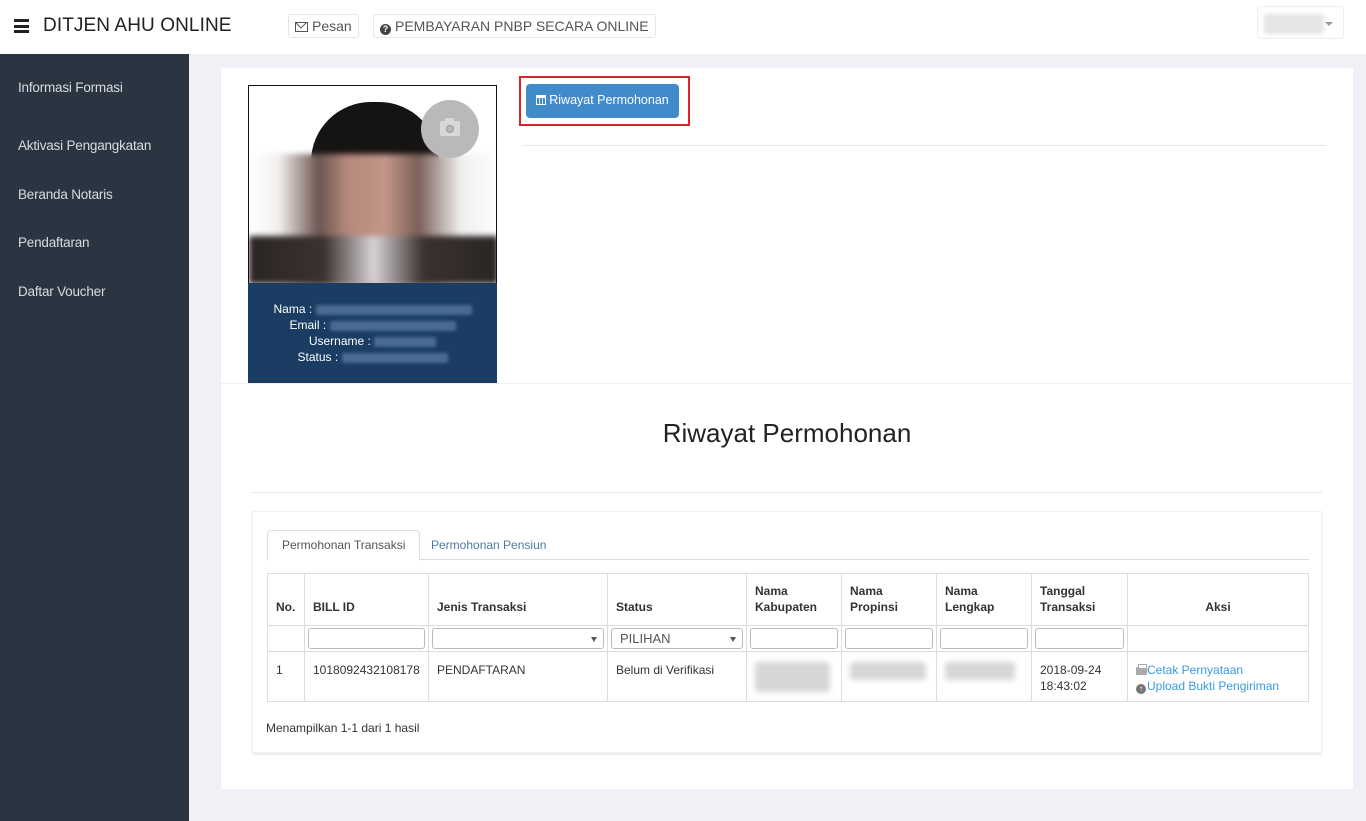 This screenshot has width=1366, height=821. What do you see at coordinates (677, 599) in the screenshot?
I see `col-status: Status` at bounding box center [677, 599].